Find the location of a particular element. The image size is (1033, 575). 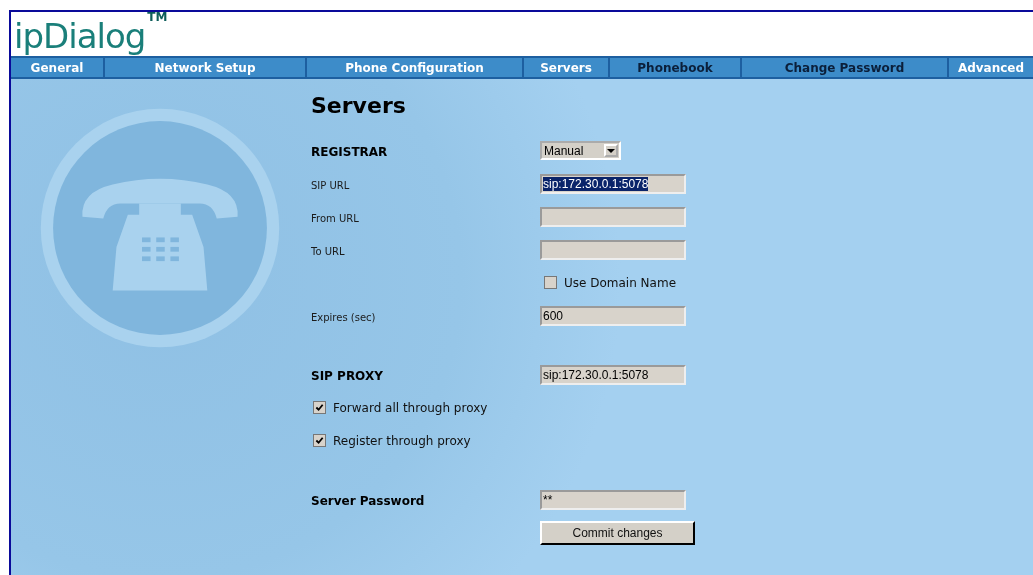

field-label: From URL is located at coordinates (335, 218).